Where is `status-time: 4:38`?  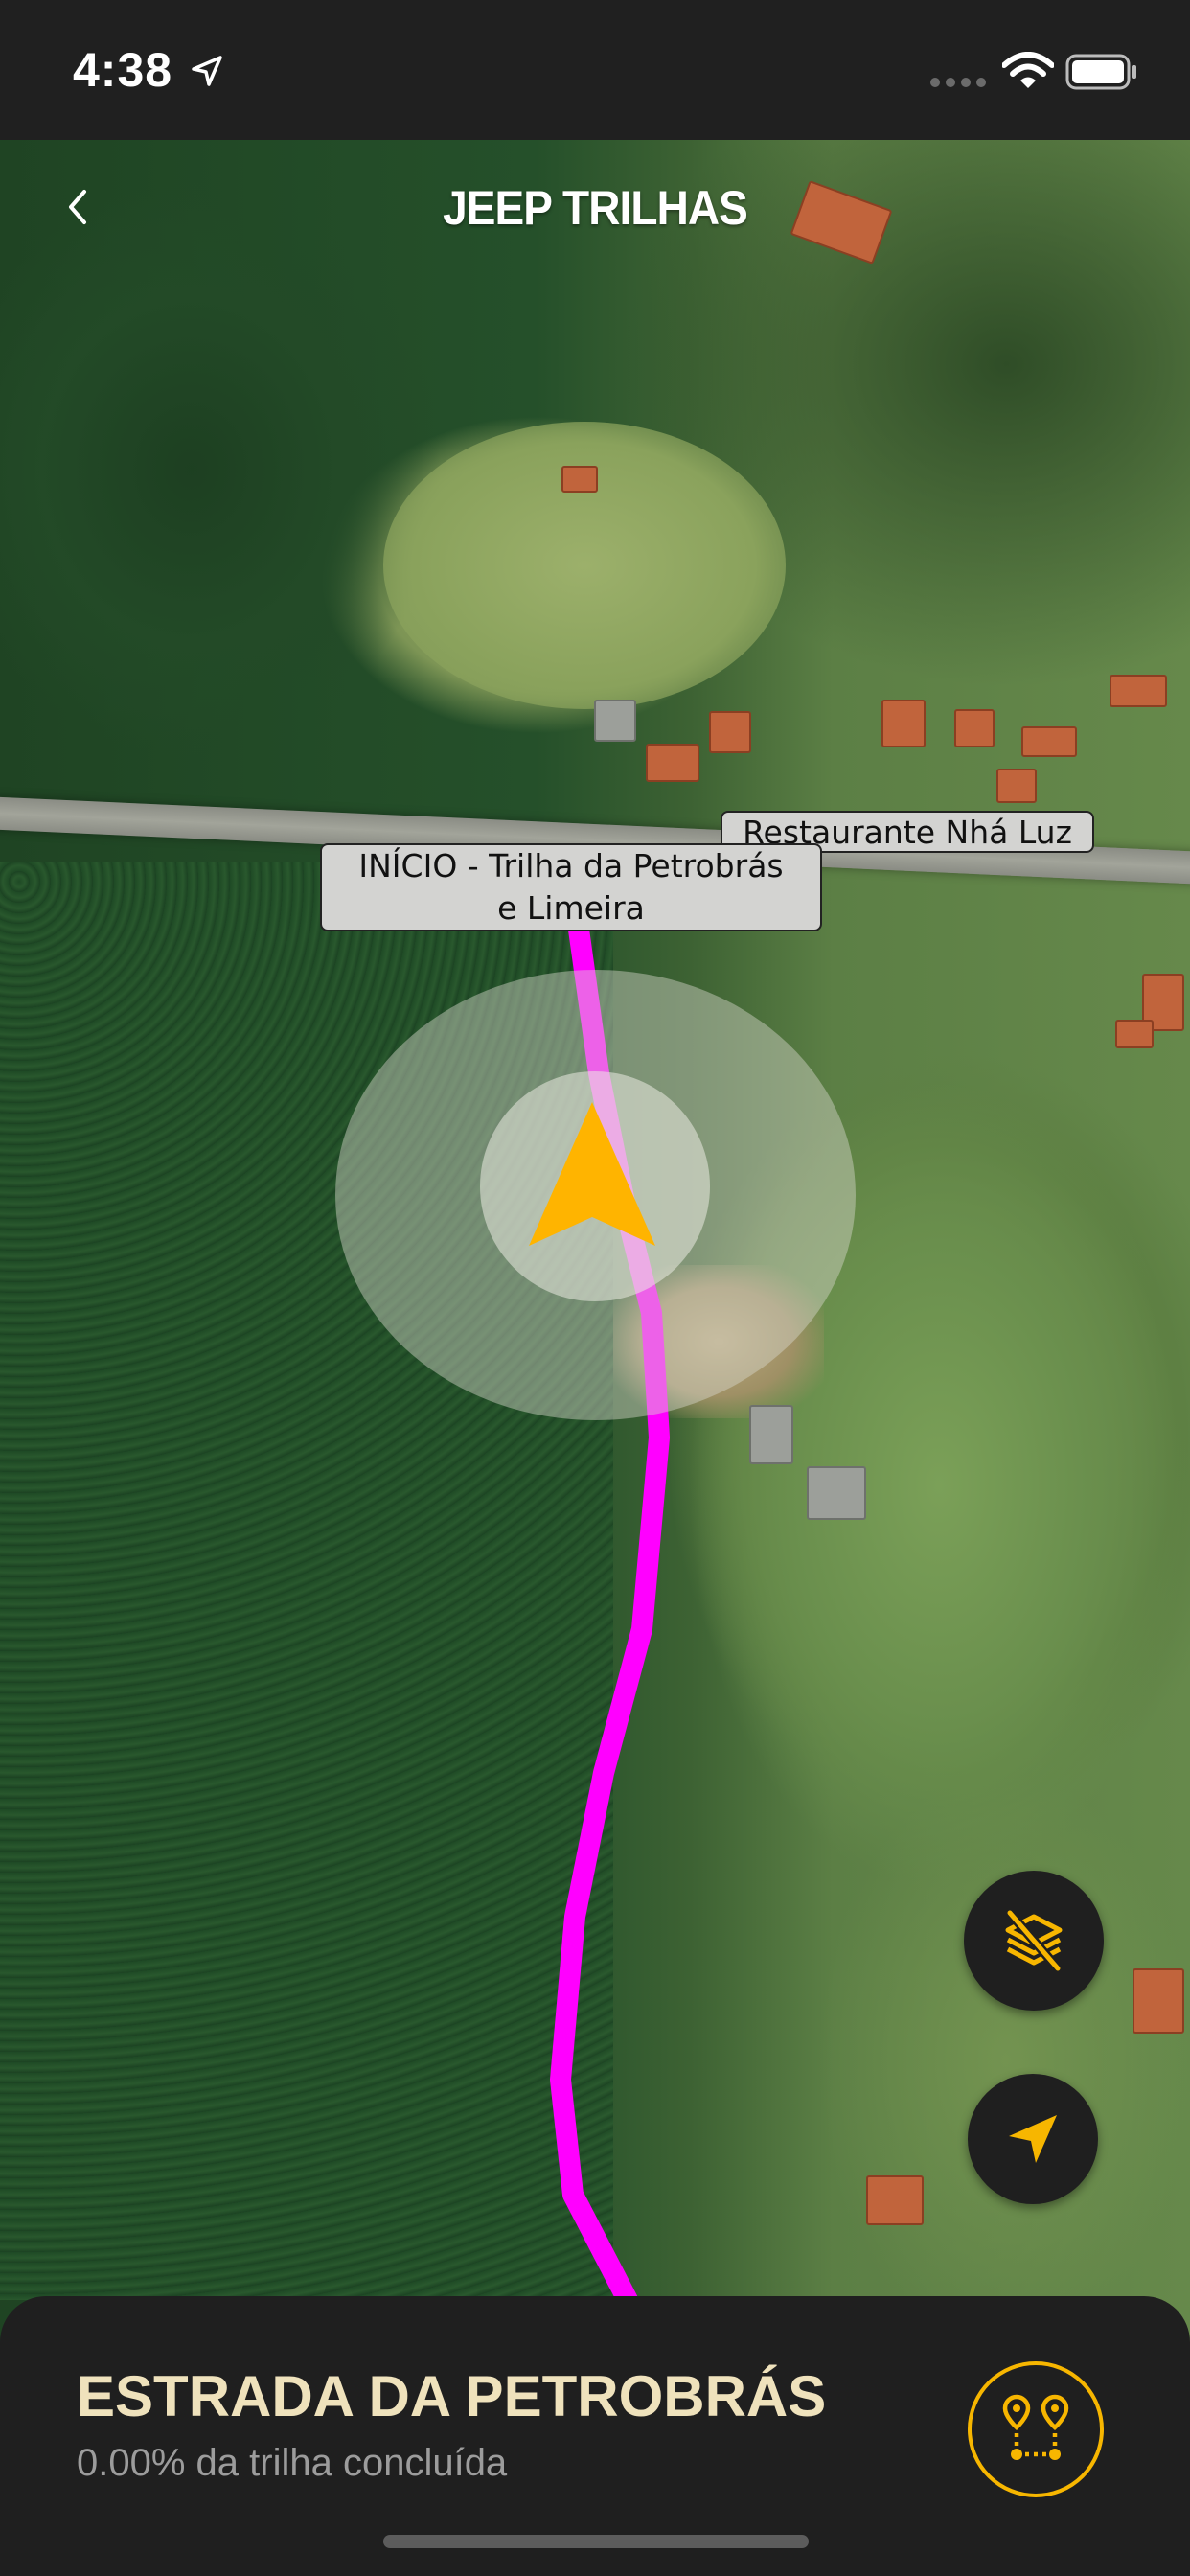 status-time: 4:38 is located at coordinates (123, 70).